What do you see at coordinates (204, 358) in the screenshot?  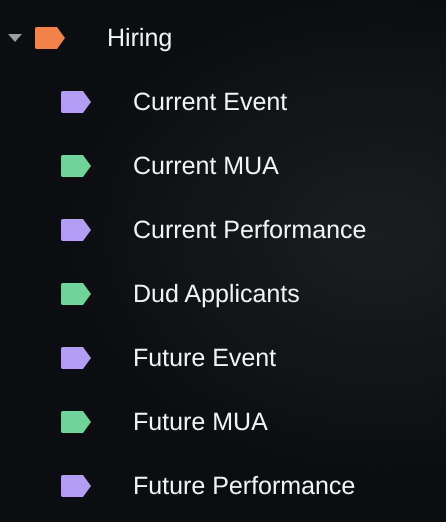 I see `label-name: Future Event` at bounding box center [204, 358].